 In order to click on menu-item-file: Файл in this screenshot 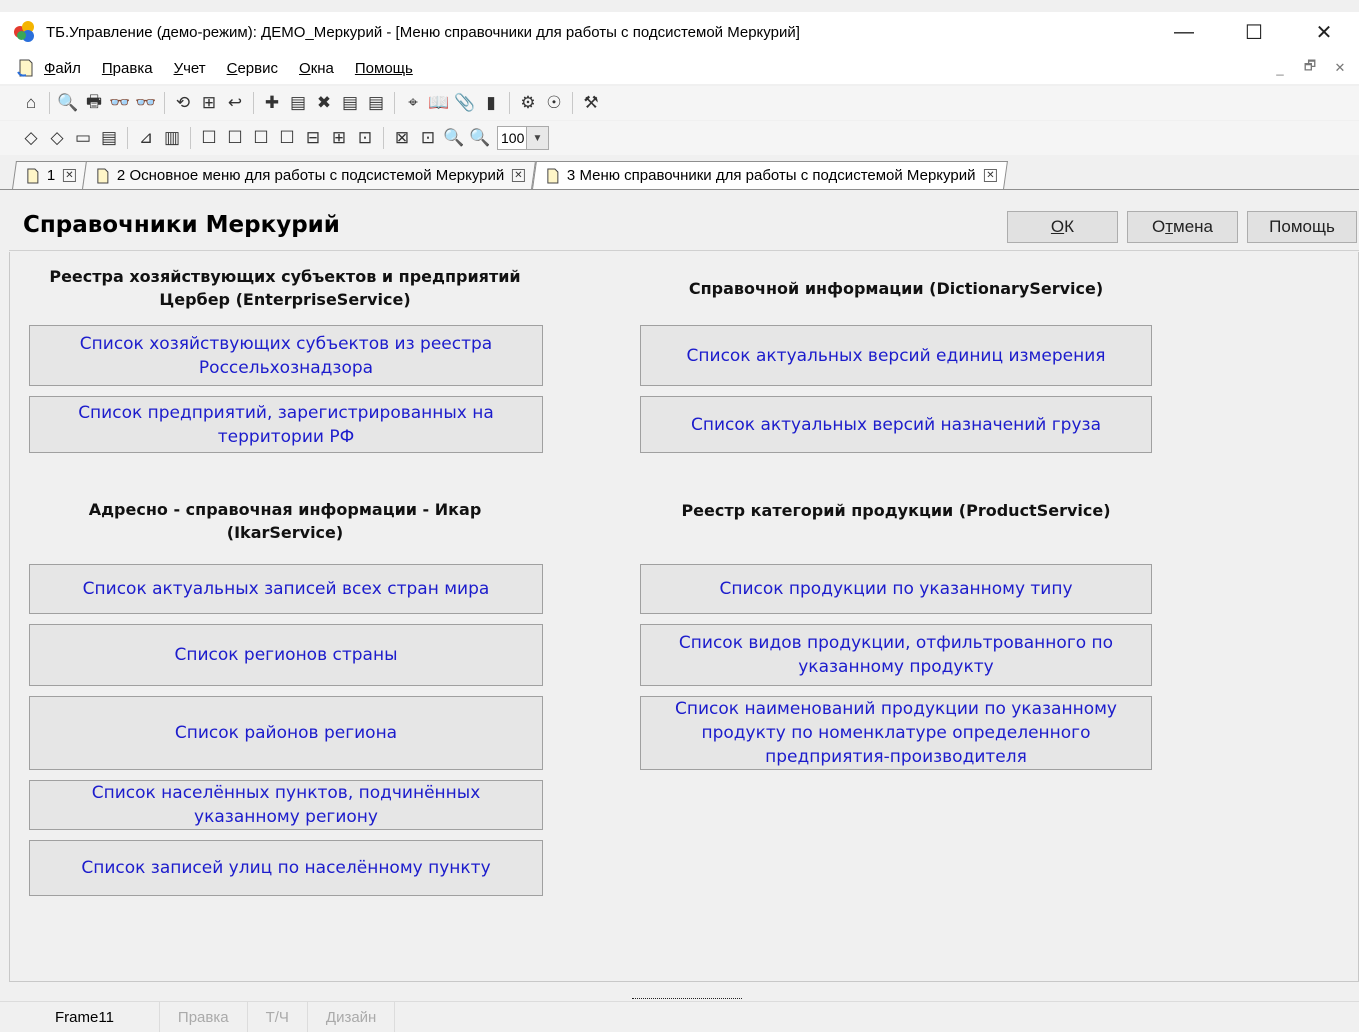, I will do `click(62, 68)`.